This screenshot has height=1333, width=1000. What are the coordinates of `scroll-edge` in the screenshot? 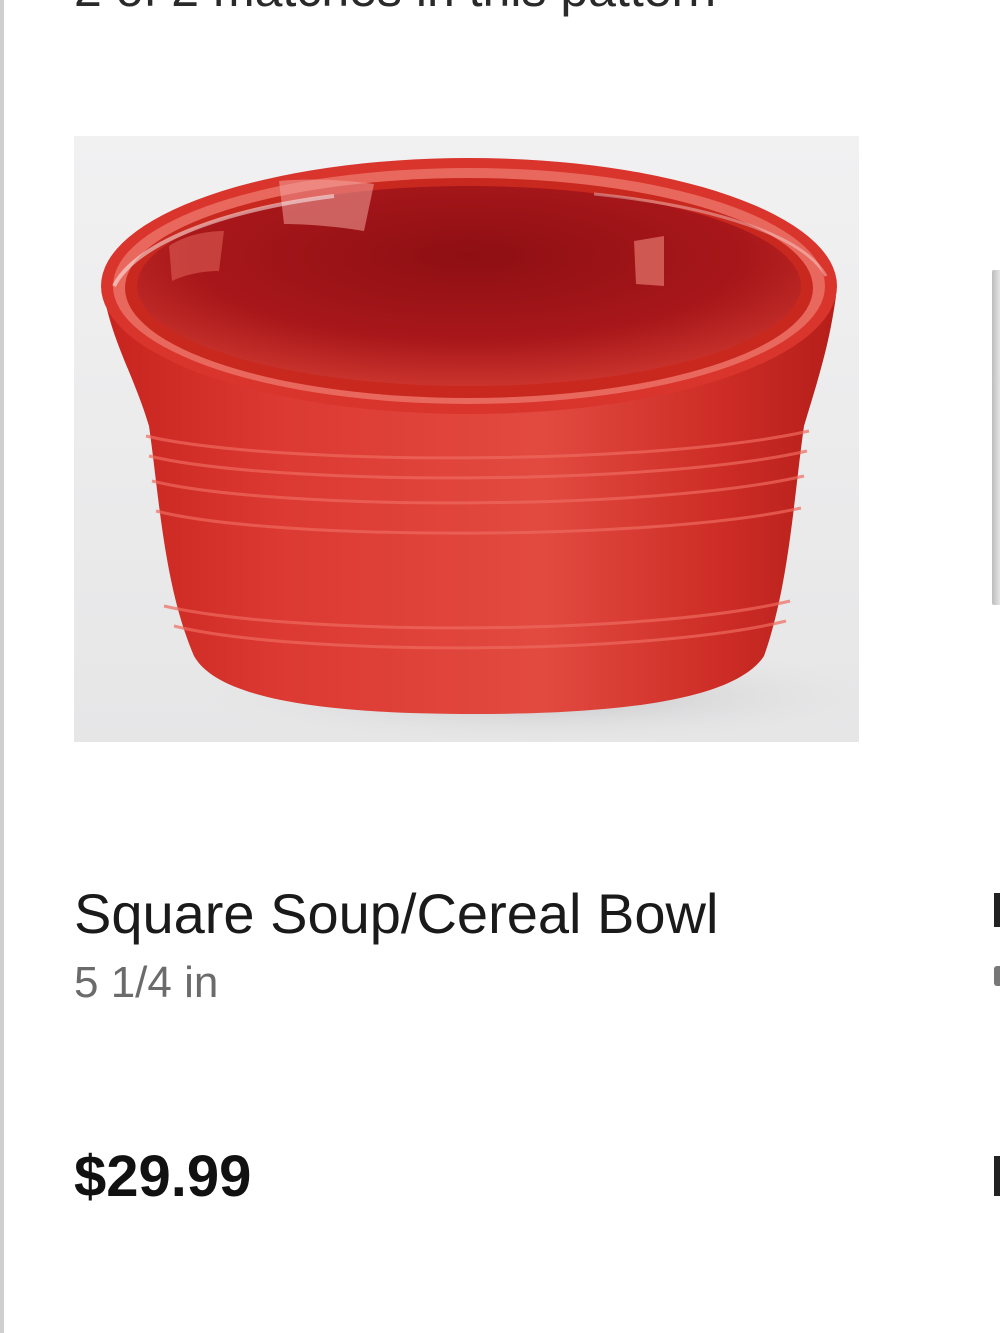 It's located at (2, 666).